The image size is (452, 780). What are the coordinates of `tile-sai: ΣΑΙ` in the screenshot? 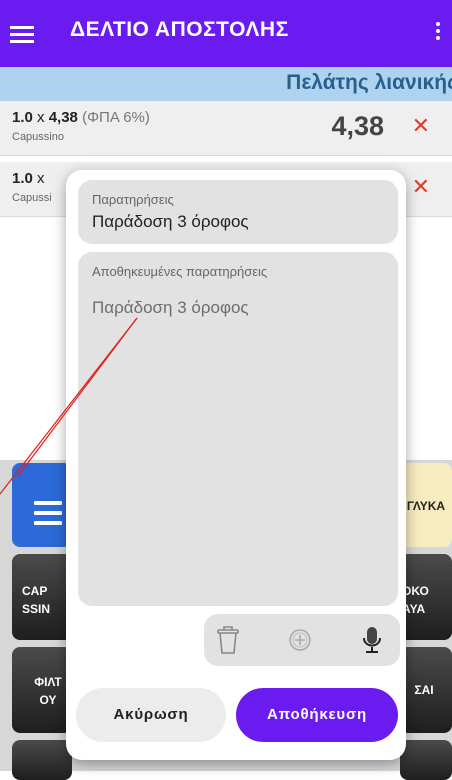 It's located at (426, 690).